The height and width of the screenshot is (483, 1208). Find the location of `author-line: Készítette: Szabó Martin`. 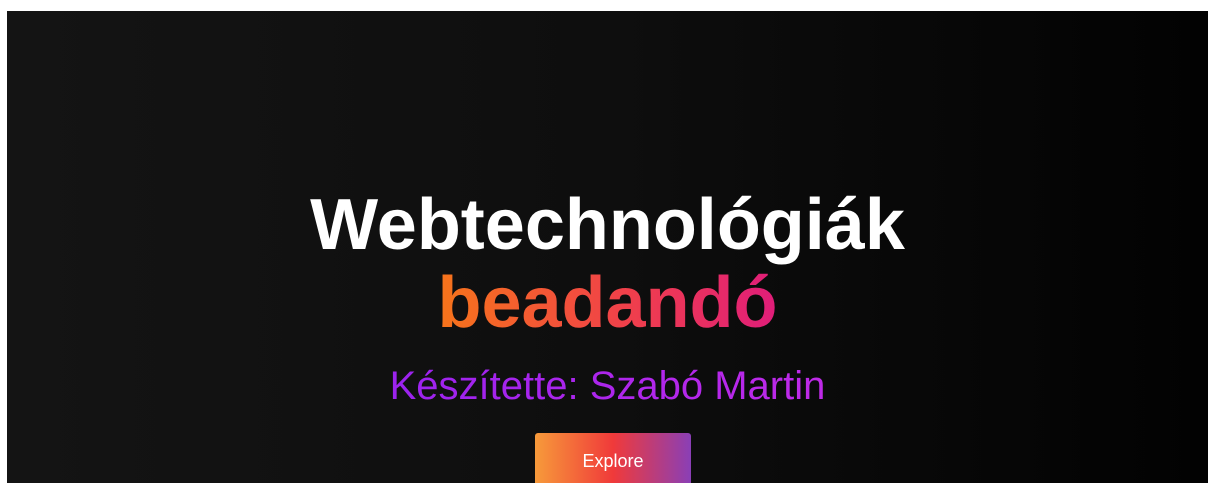

author-line: Készítette: Szabó Martin is located at coordinates (607, 386).